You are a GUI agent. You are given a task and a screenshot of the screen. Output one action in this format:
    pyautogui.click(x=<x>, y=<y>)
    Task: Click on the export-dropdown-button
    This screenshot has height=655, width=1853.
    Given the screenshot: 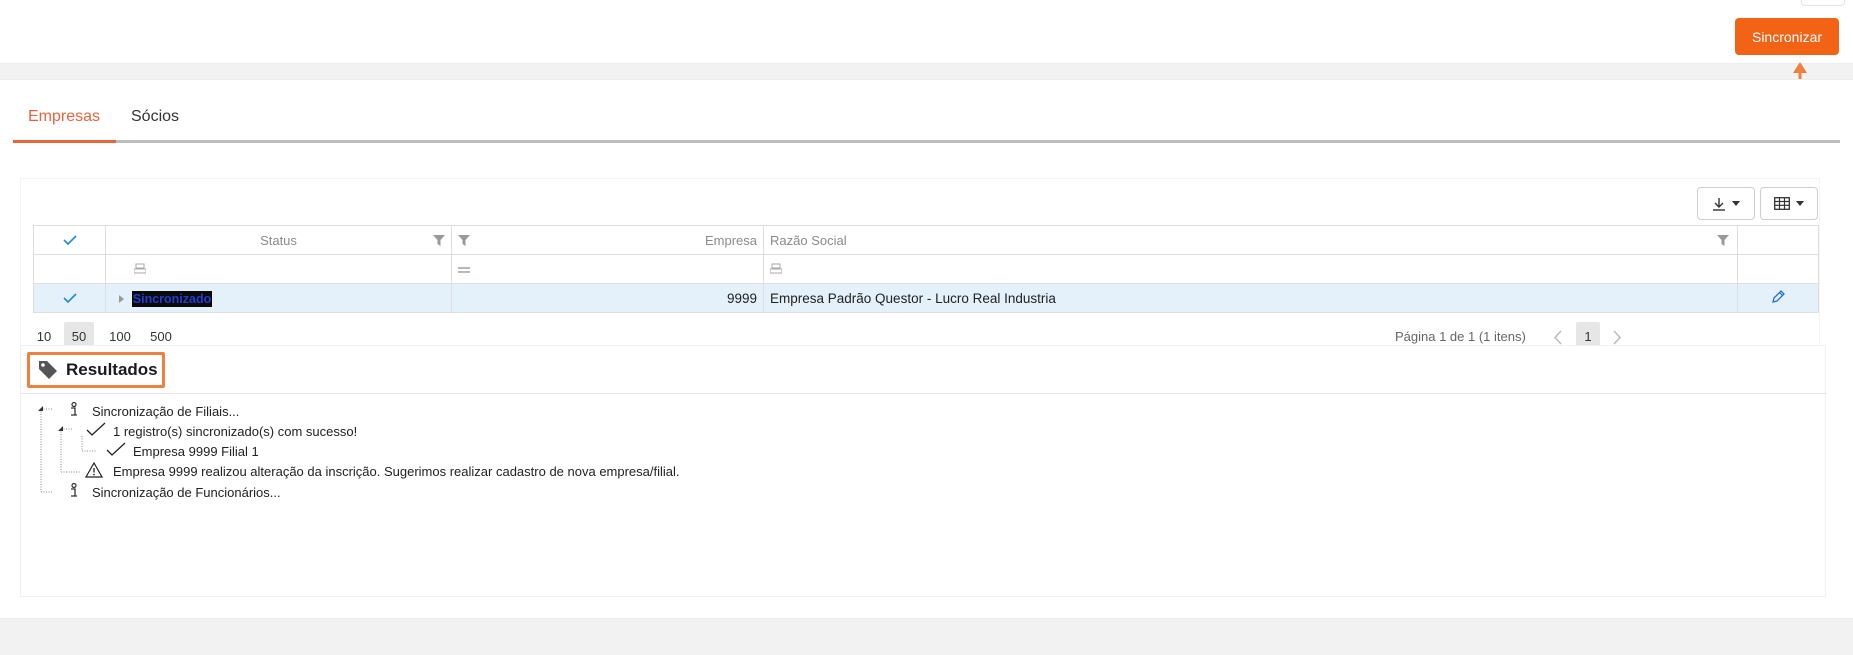 What is the action you would take?
    pyautogui.click(x=1726, y=203)
    